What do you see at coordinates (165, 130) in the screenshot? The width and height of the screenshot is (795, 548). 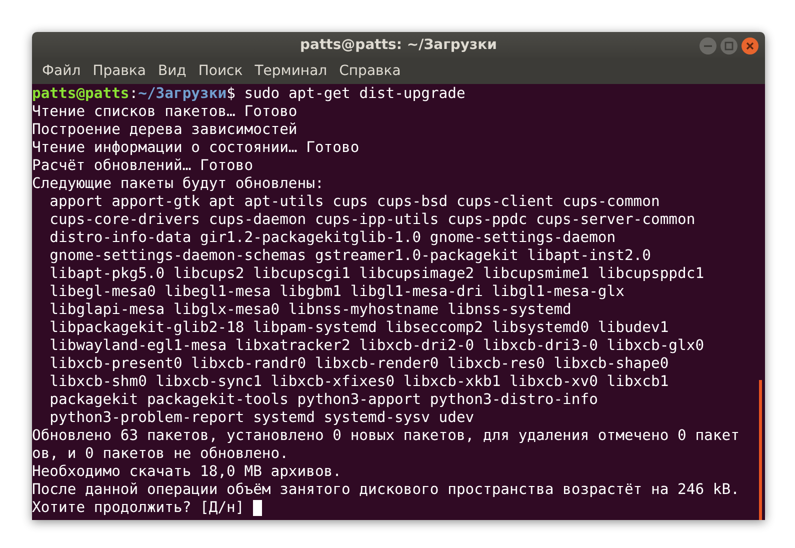 I see `output-line: Построение дерева зависимостей` at bounding box center [165, 130].